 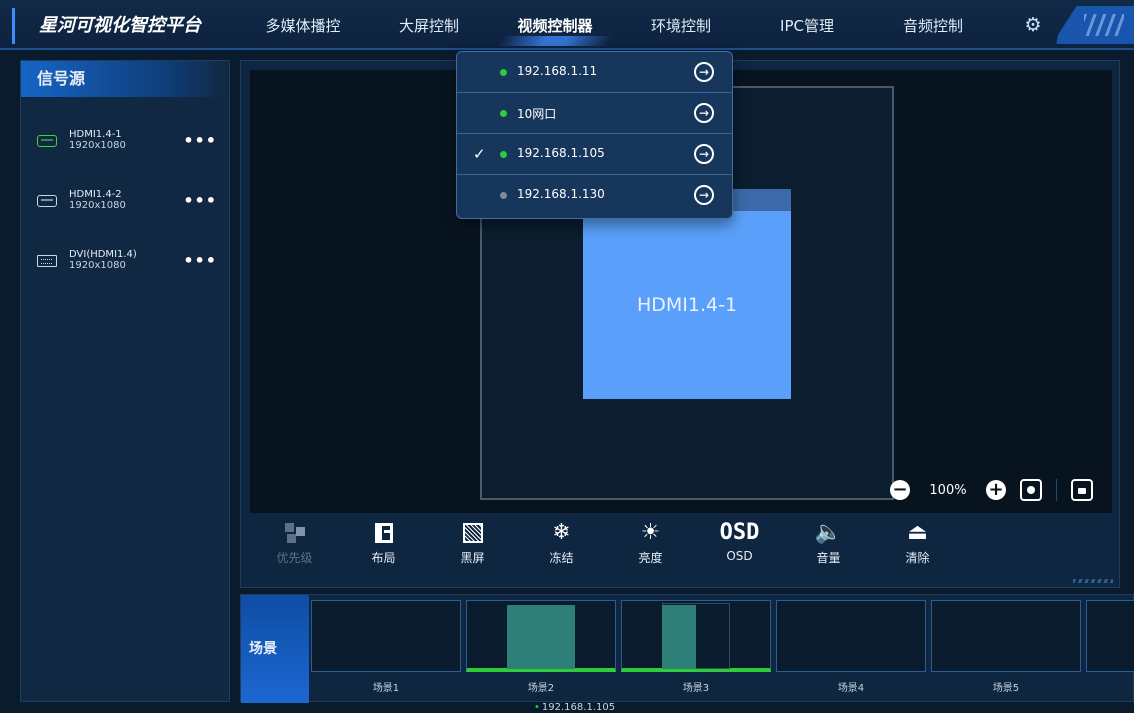 I want to click on source-name: HDMI1.4-2, so click(x=95, y=194).